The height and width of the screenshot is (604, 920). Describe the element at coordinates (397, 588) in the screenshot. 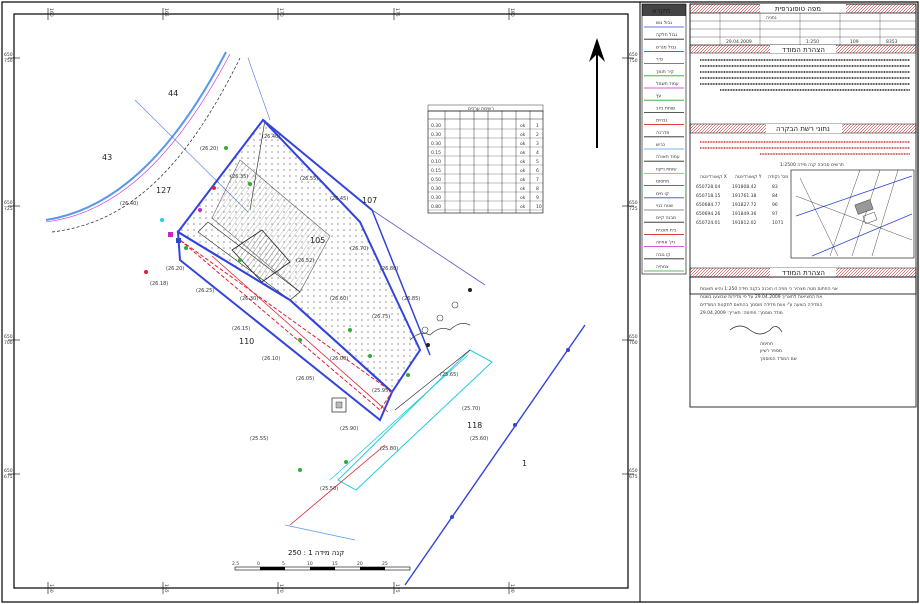

I see `grid-label-bottom: 175` at that location.